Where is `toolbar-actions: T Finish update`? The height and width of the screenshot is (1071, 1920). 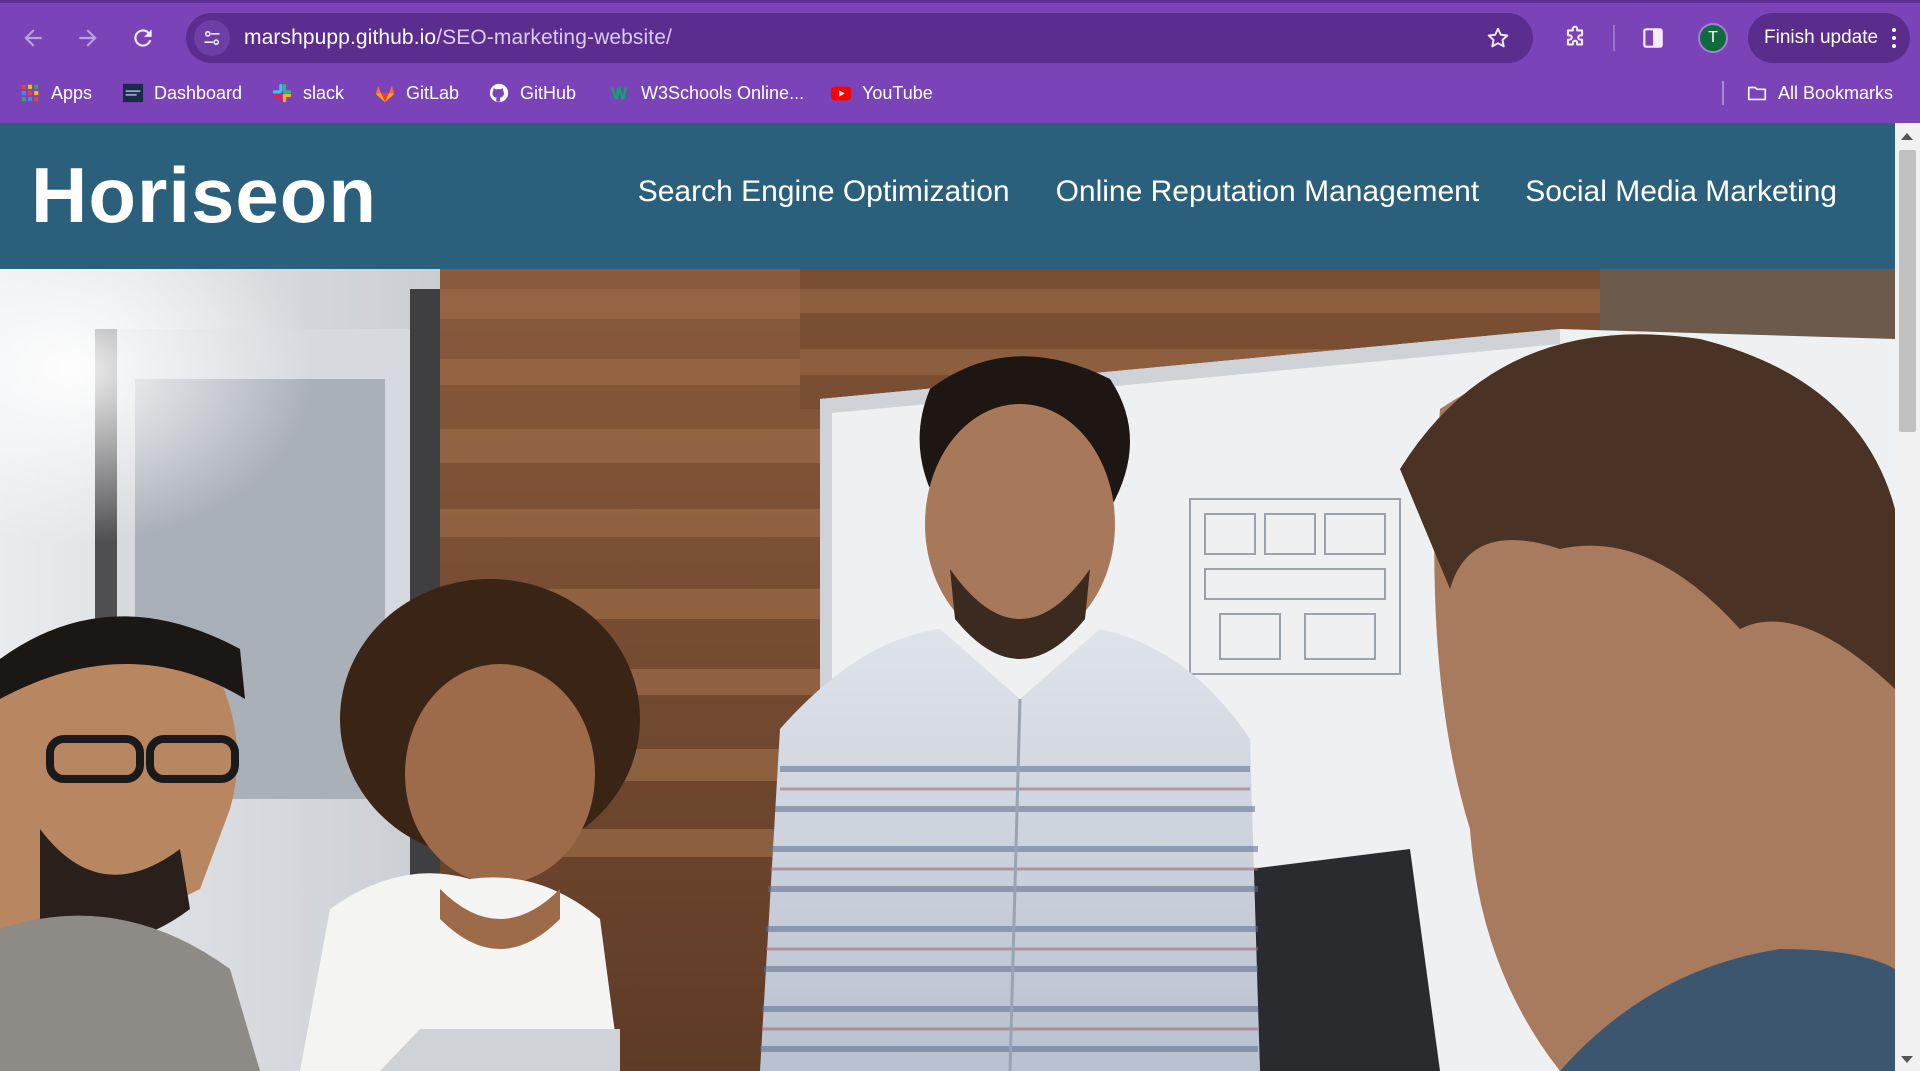 toolbar-actions: T Finish update is located at coordinates (1733, 38).